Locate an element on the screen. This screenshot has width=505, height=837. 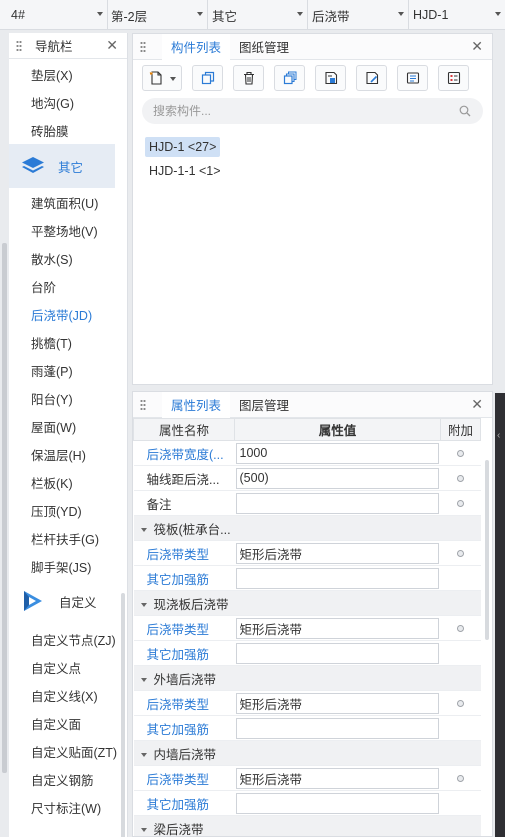
property-group-cell: 现浇板后浇带 is located at coordinates (307, 603).